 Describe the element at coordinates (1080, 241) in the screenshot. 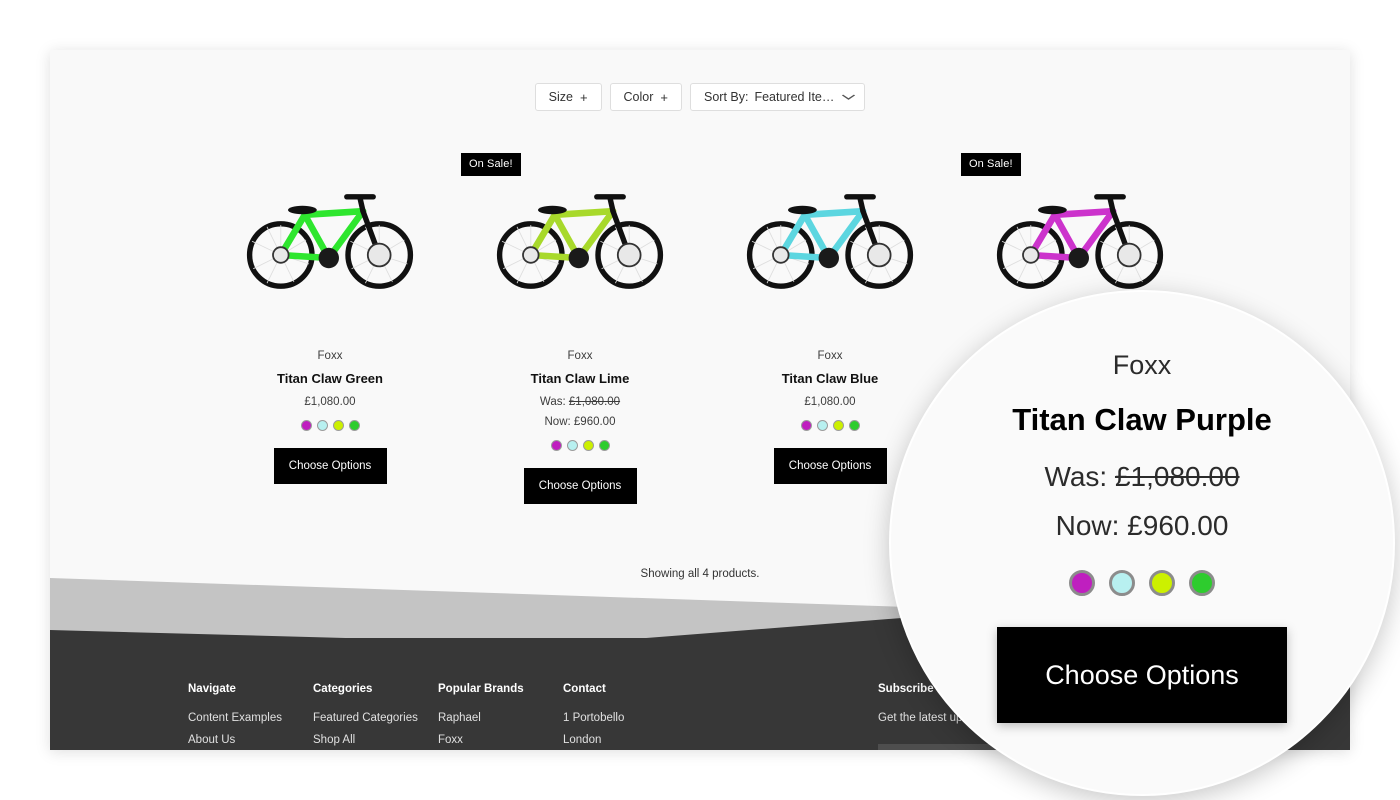

I see `bicycle-image-purple` at that location.